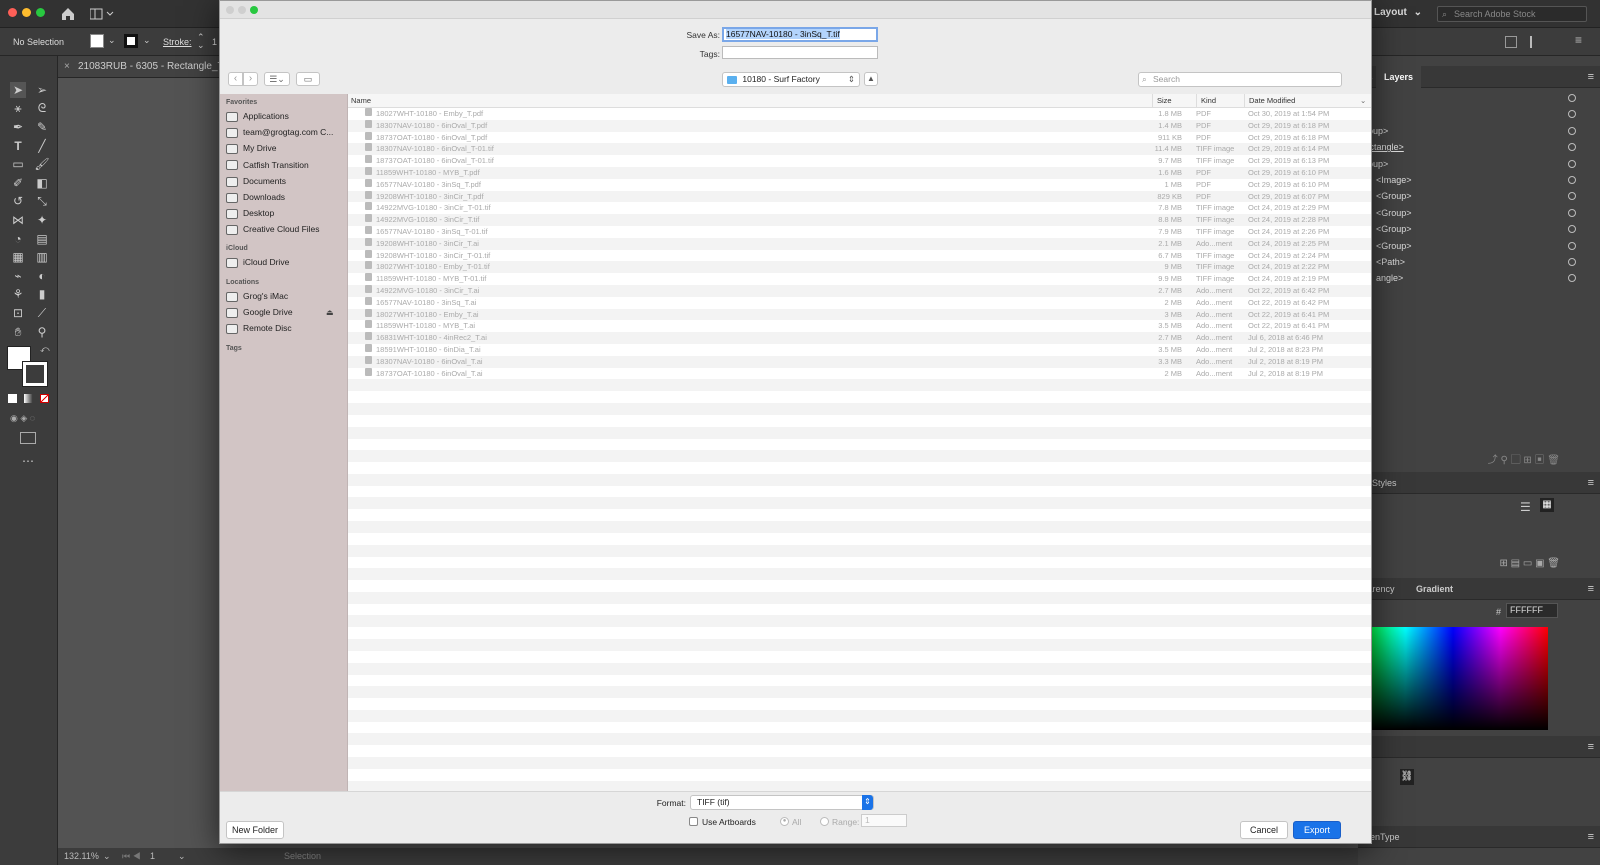  I want to click on slice-tool-icon: ⟋, so click(42, 313).